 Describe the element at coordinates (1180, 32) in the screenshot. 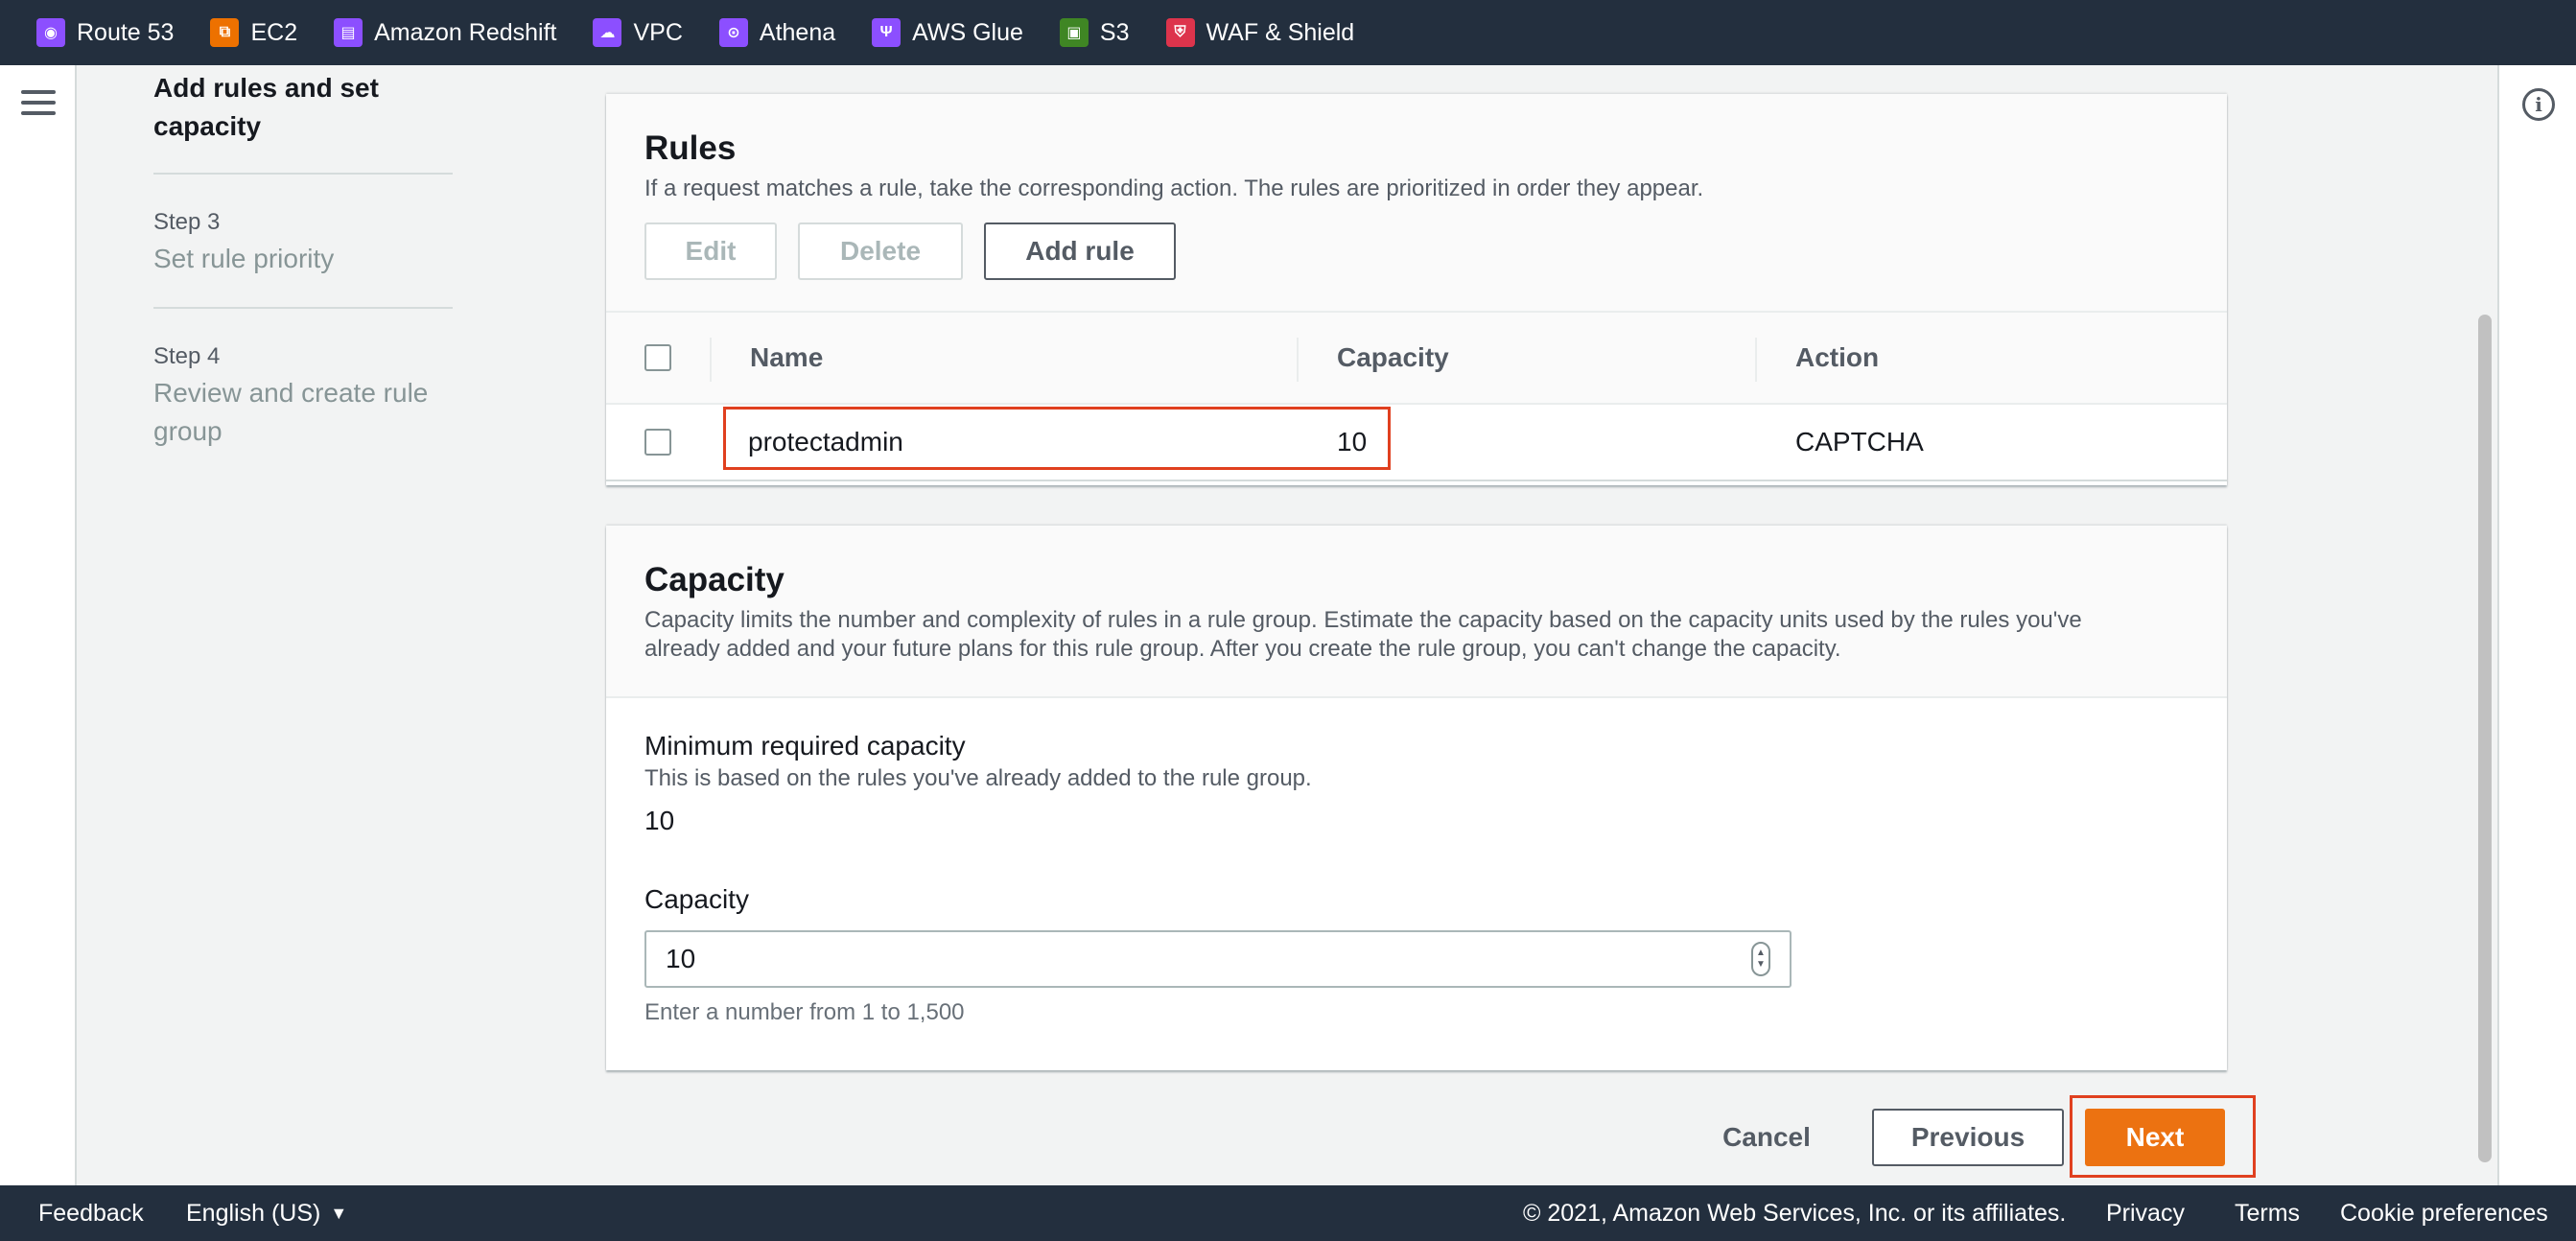

I see `waf-shield-icon: ⛨` at that location.